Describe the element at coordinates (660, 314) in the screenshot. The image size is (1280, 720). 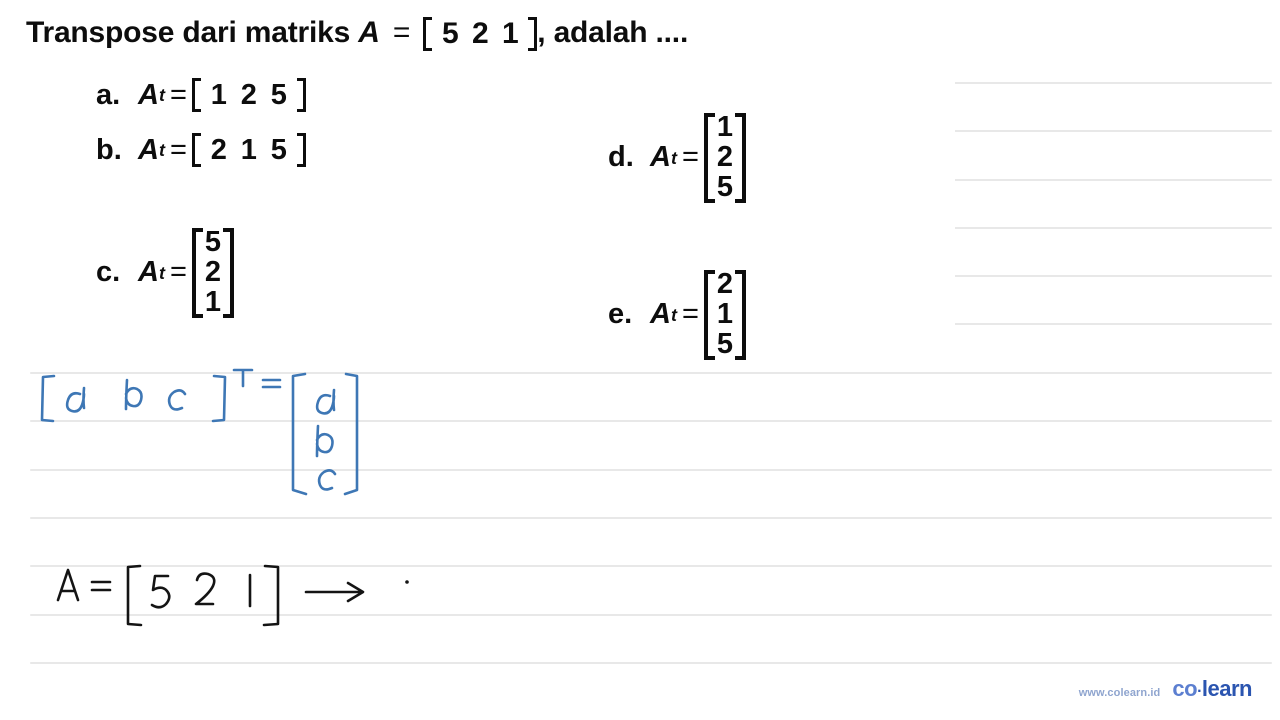
I see `option-e-lhs: A` at that location.